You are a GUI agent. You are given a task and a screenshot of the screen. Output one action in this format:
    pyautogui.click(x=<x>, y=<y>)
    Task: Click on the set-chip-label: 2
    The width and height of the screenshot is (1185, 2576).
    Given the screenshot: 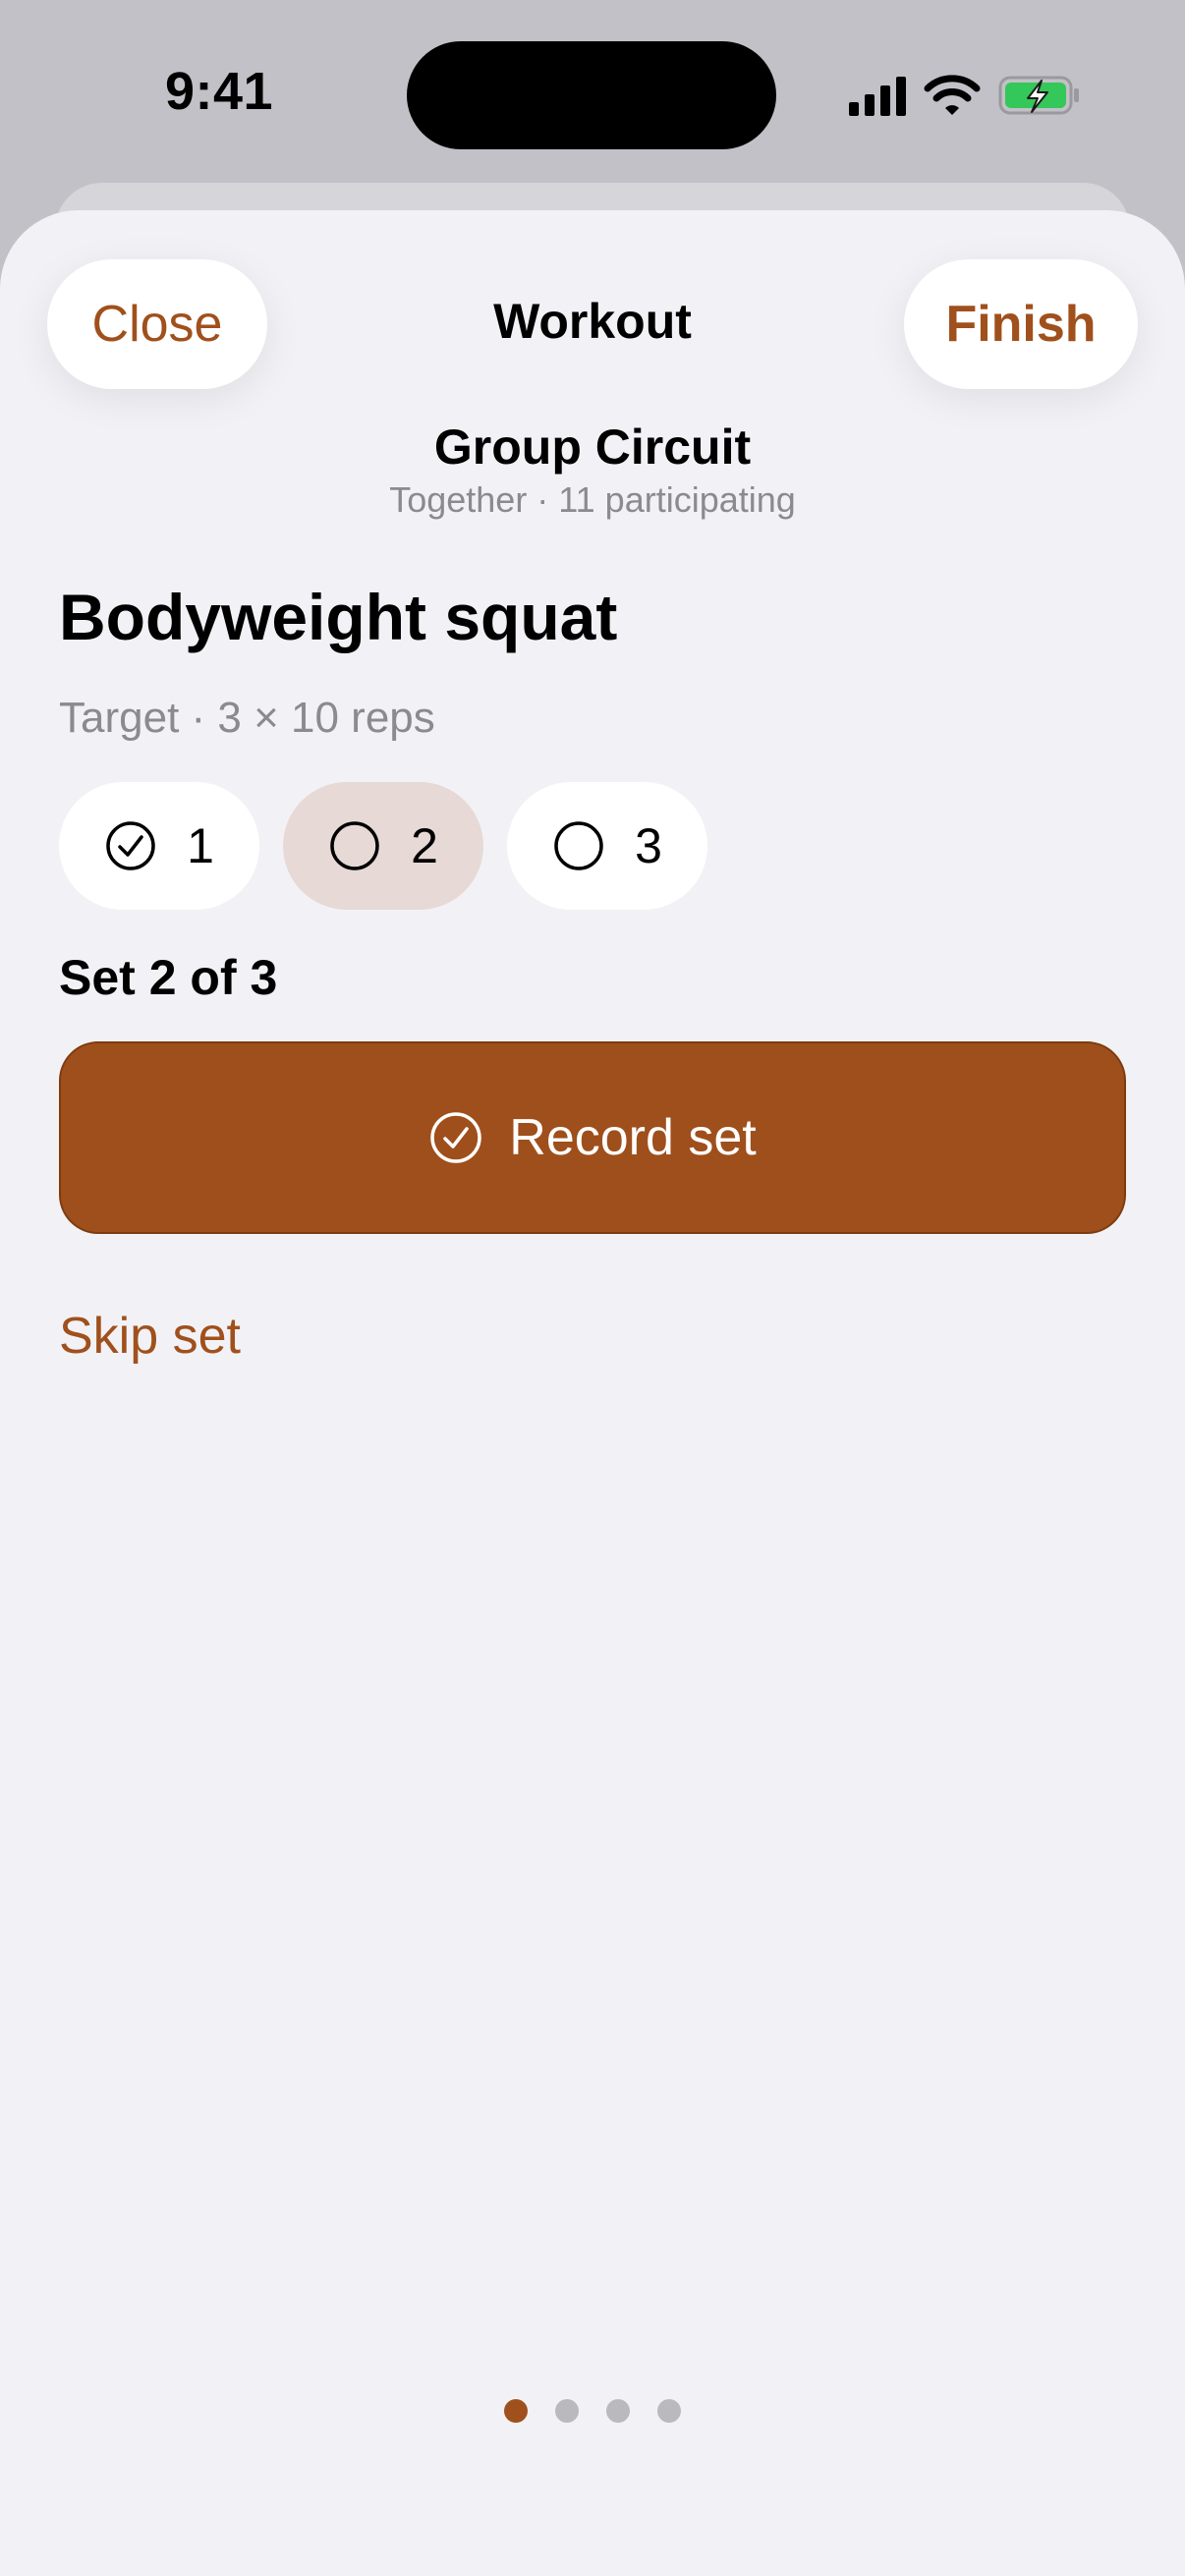 What is the action you would take?
    pyautogui.click(x=425, y=845)
    